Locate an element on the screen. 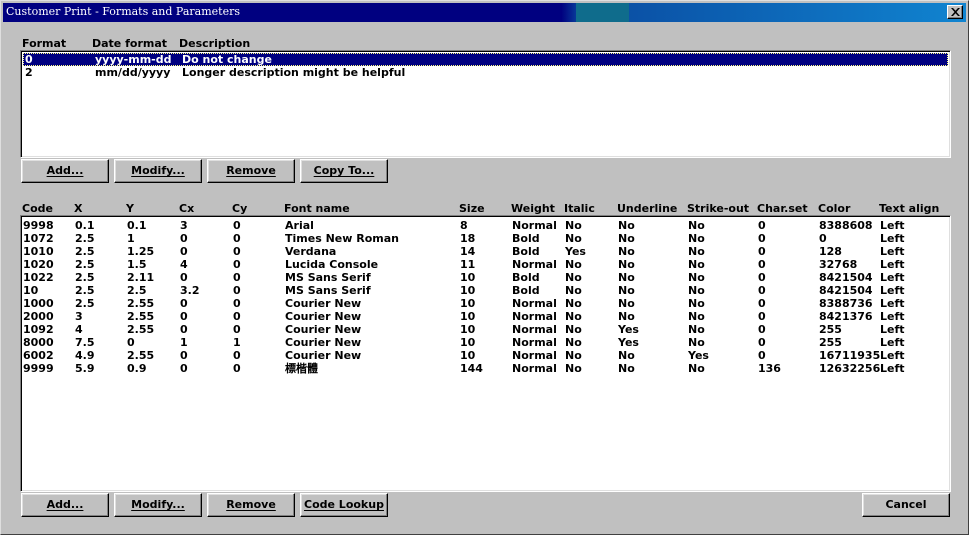 The width and height of the screenshot is (969, 535). cancel-button: Cancel is located at coordinates (906, 505).